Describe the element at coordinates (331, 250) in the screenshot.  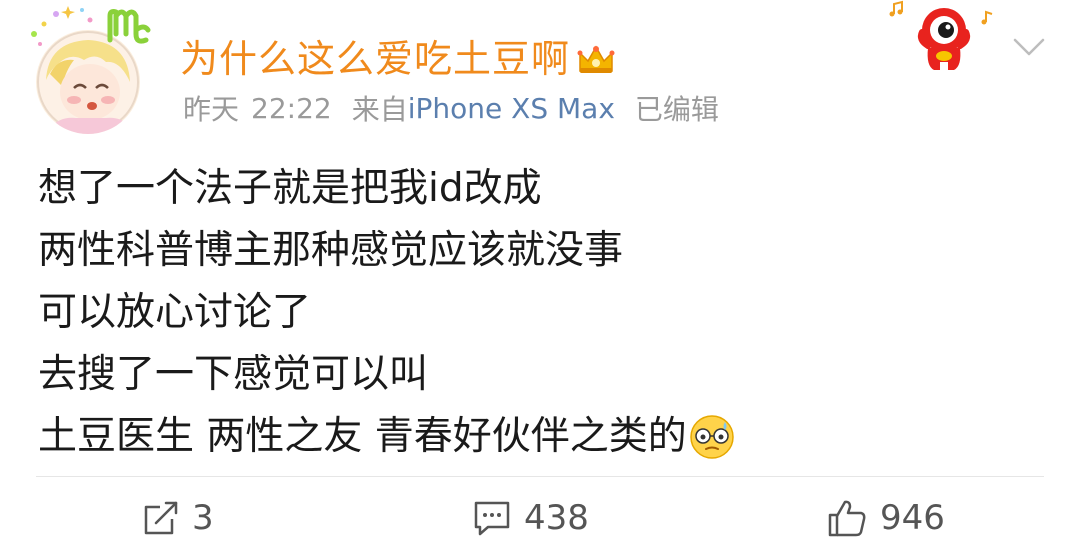
I see `content-line: 两性科普博主那种感觉应该就没事` at that location.